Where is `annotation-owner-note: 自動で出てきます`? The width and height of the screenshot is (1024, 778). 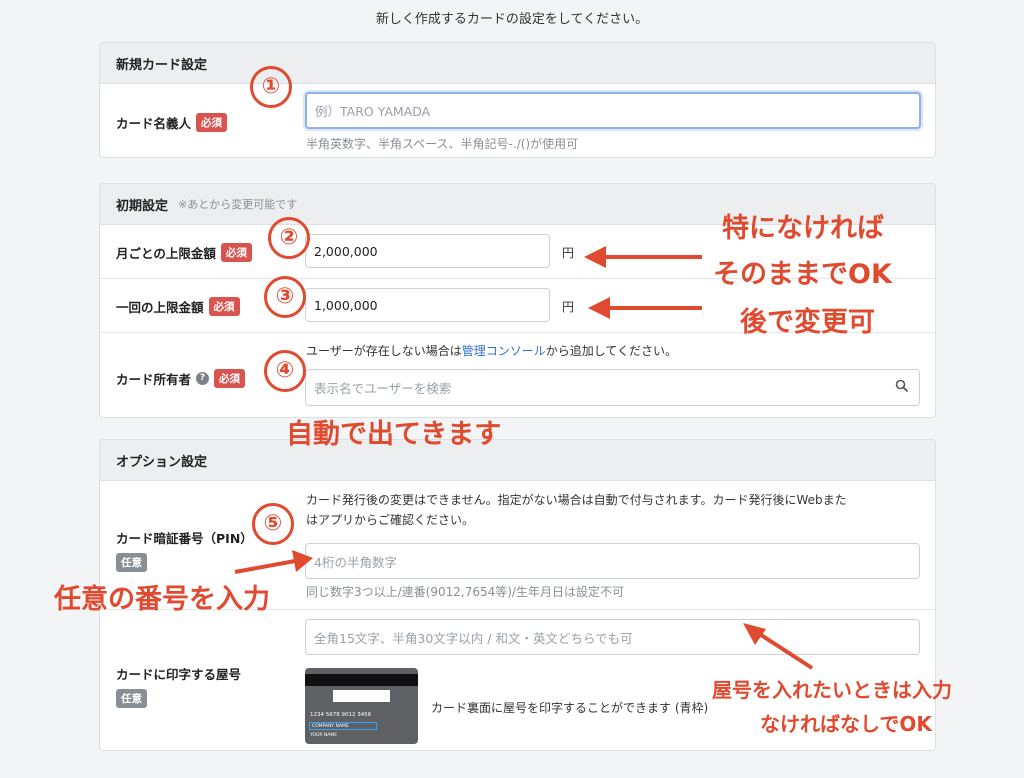
annotation-owner-note: 自動で出てきます is located at coordinates (394, 434).